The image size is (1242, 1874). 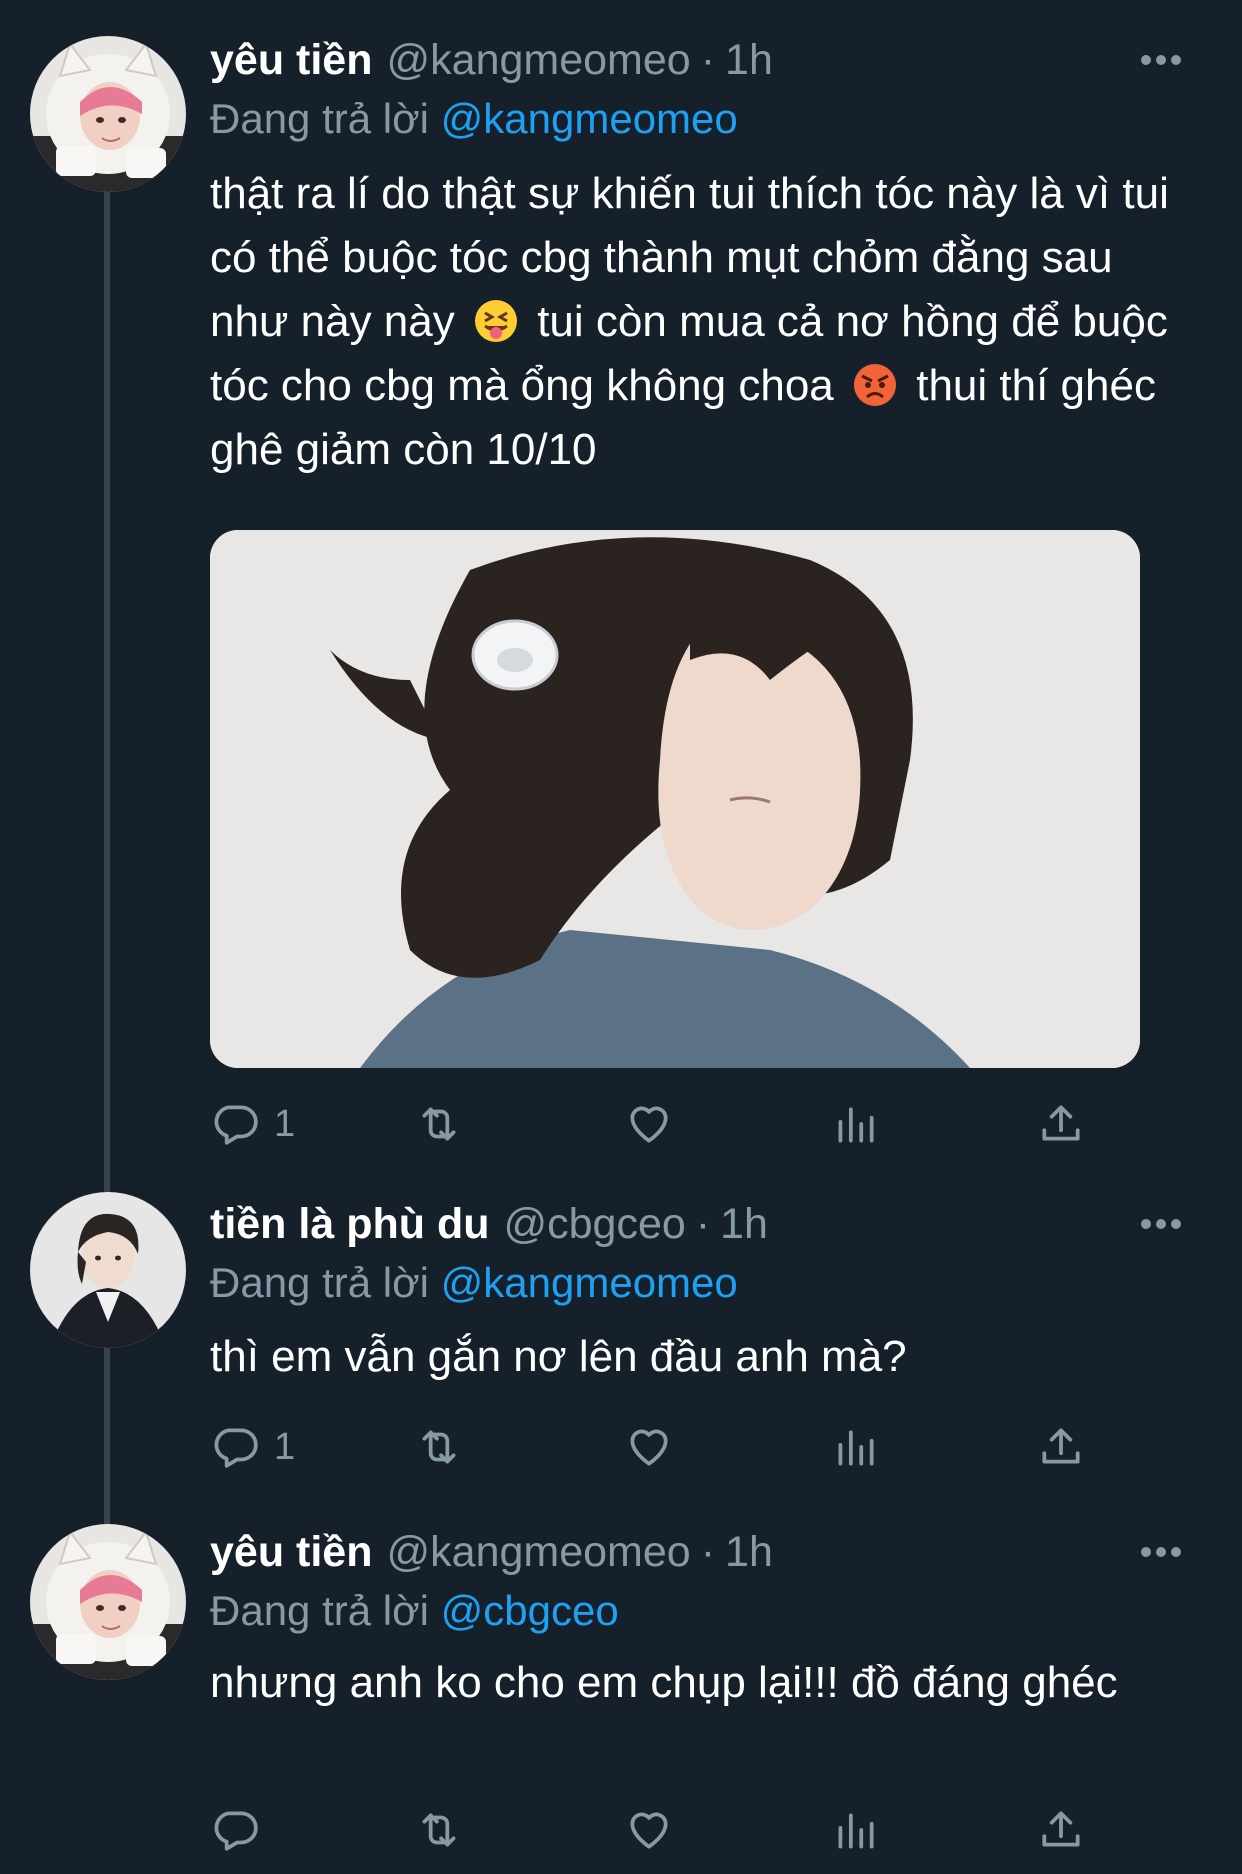 I want to click on tweet-actions, so click(x=650, y=1830).